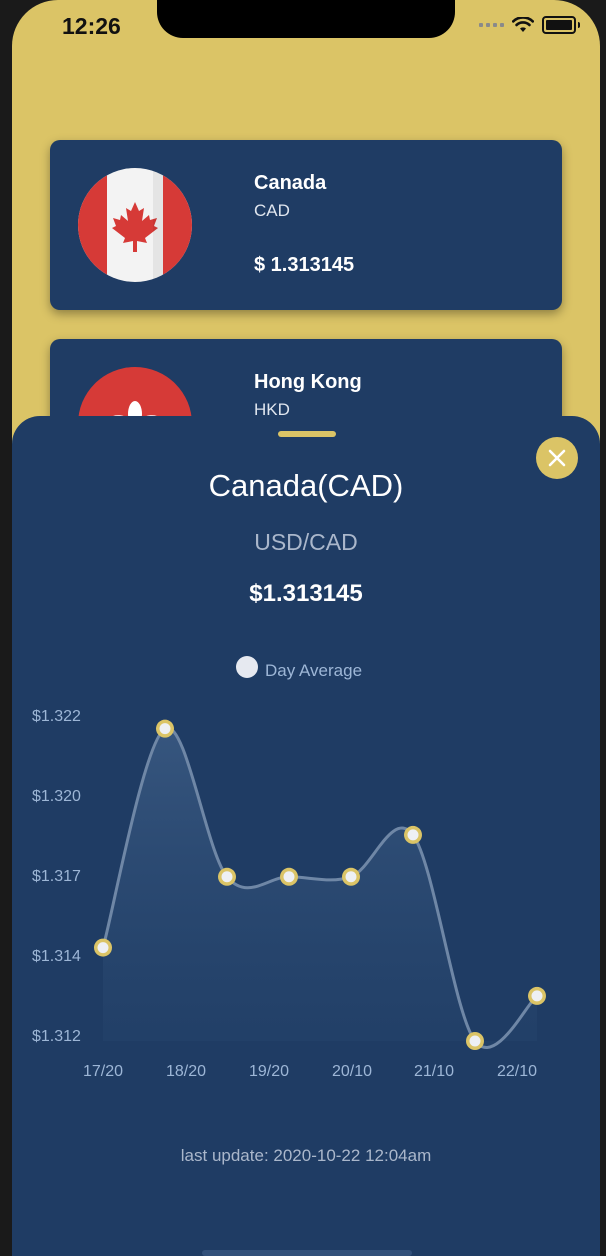 The width and height of the screenshot is (606, 1256). Describe the element at coordinates (269, 1069) in the screenshot. I see `x-tick-label: 19/20` at that location.